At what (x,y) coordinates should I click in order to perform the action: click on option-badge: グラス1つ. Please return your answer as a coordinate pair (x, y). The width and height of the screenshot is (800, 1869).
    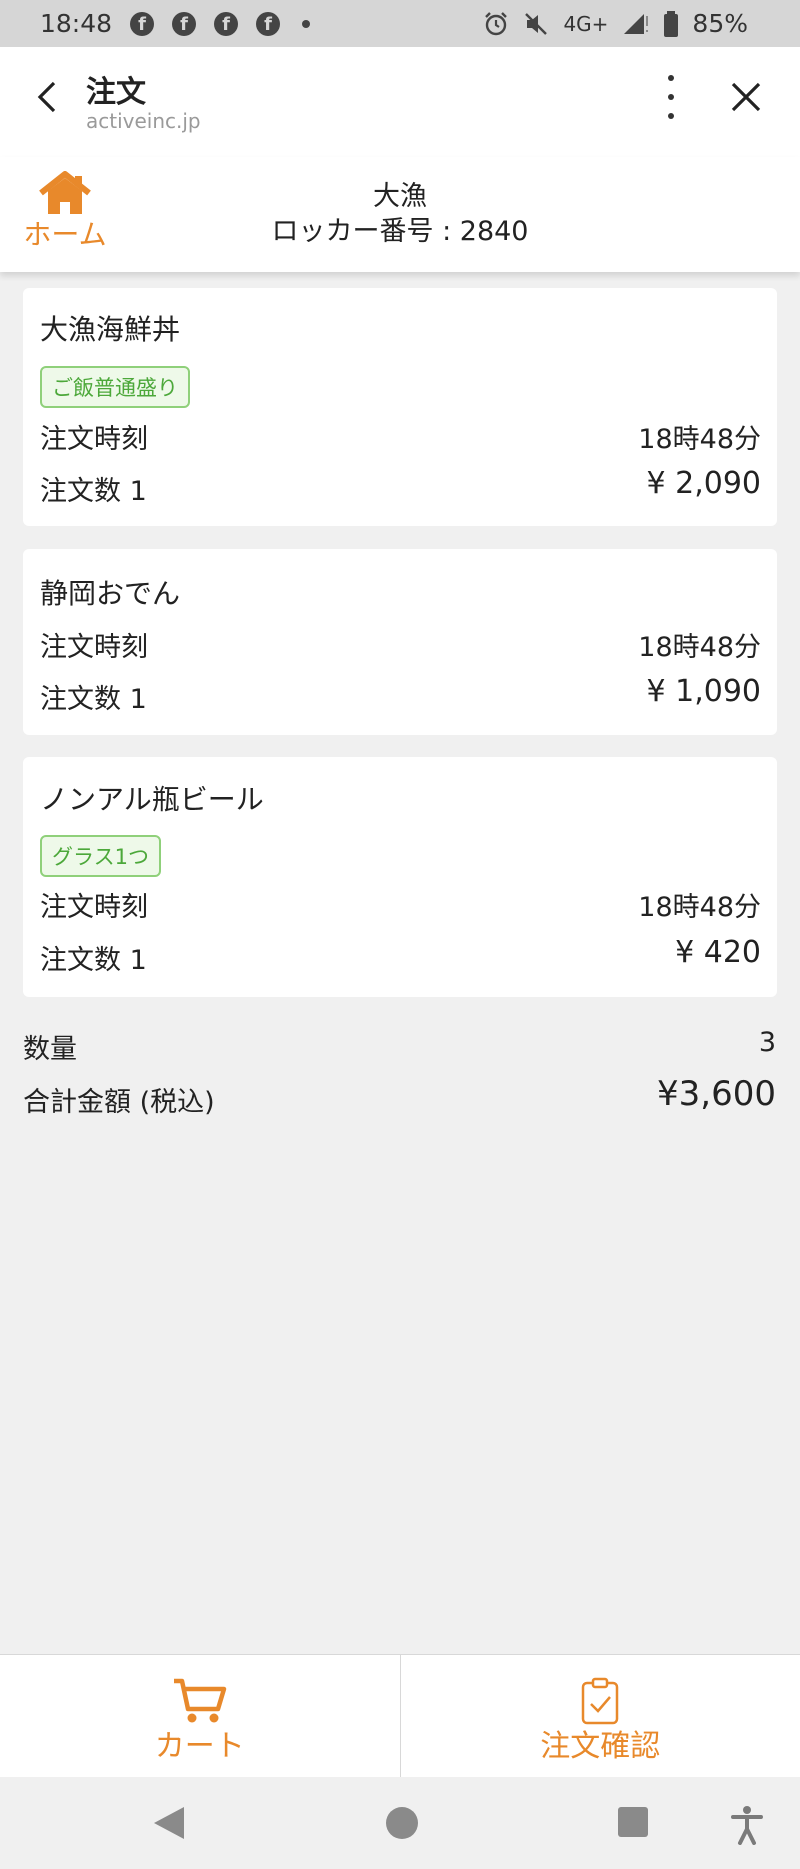
    Looking at the image, I should click on (100, 856).